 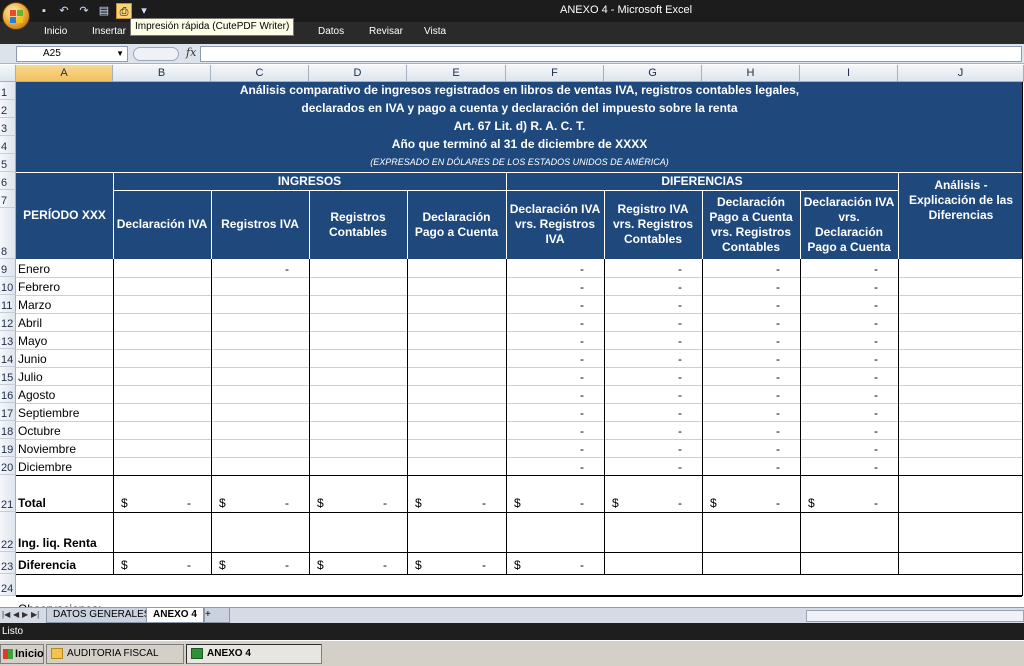 I want to click on column-header-a: A, so click(x=64, y=73).